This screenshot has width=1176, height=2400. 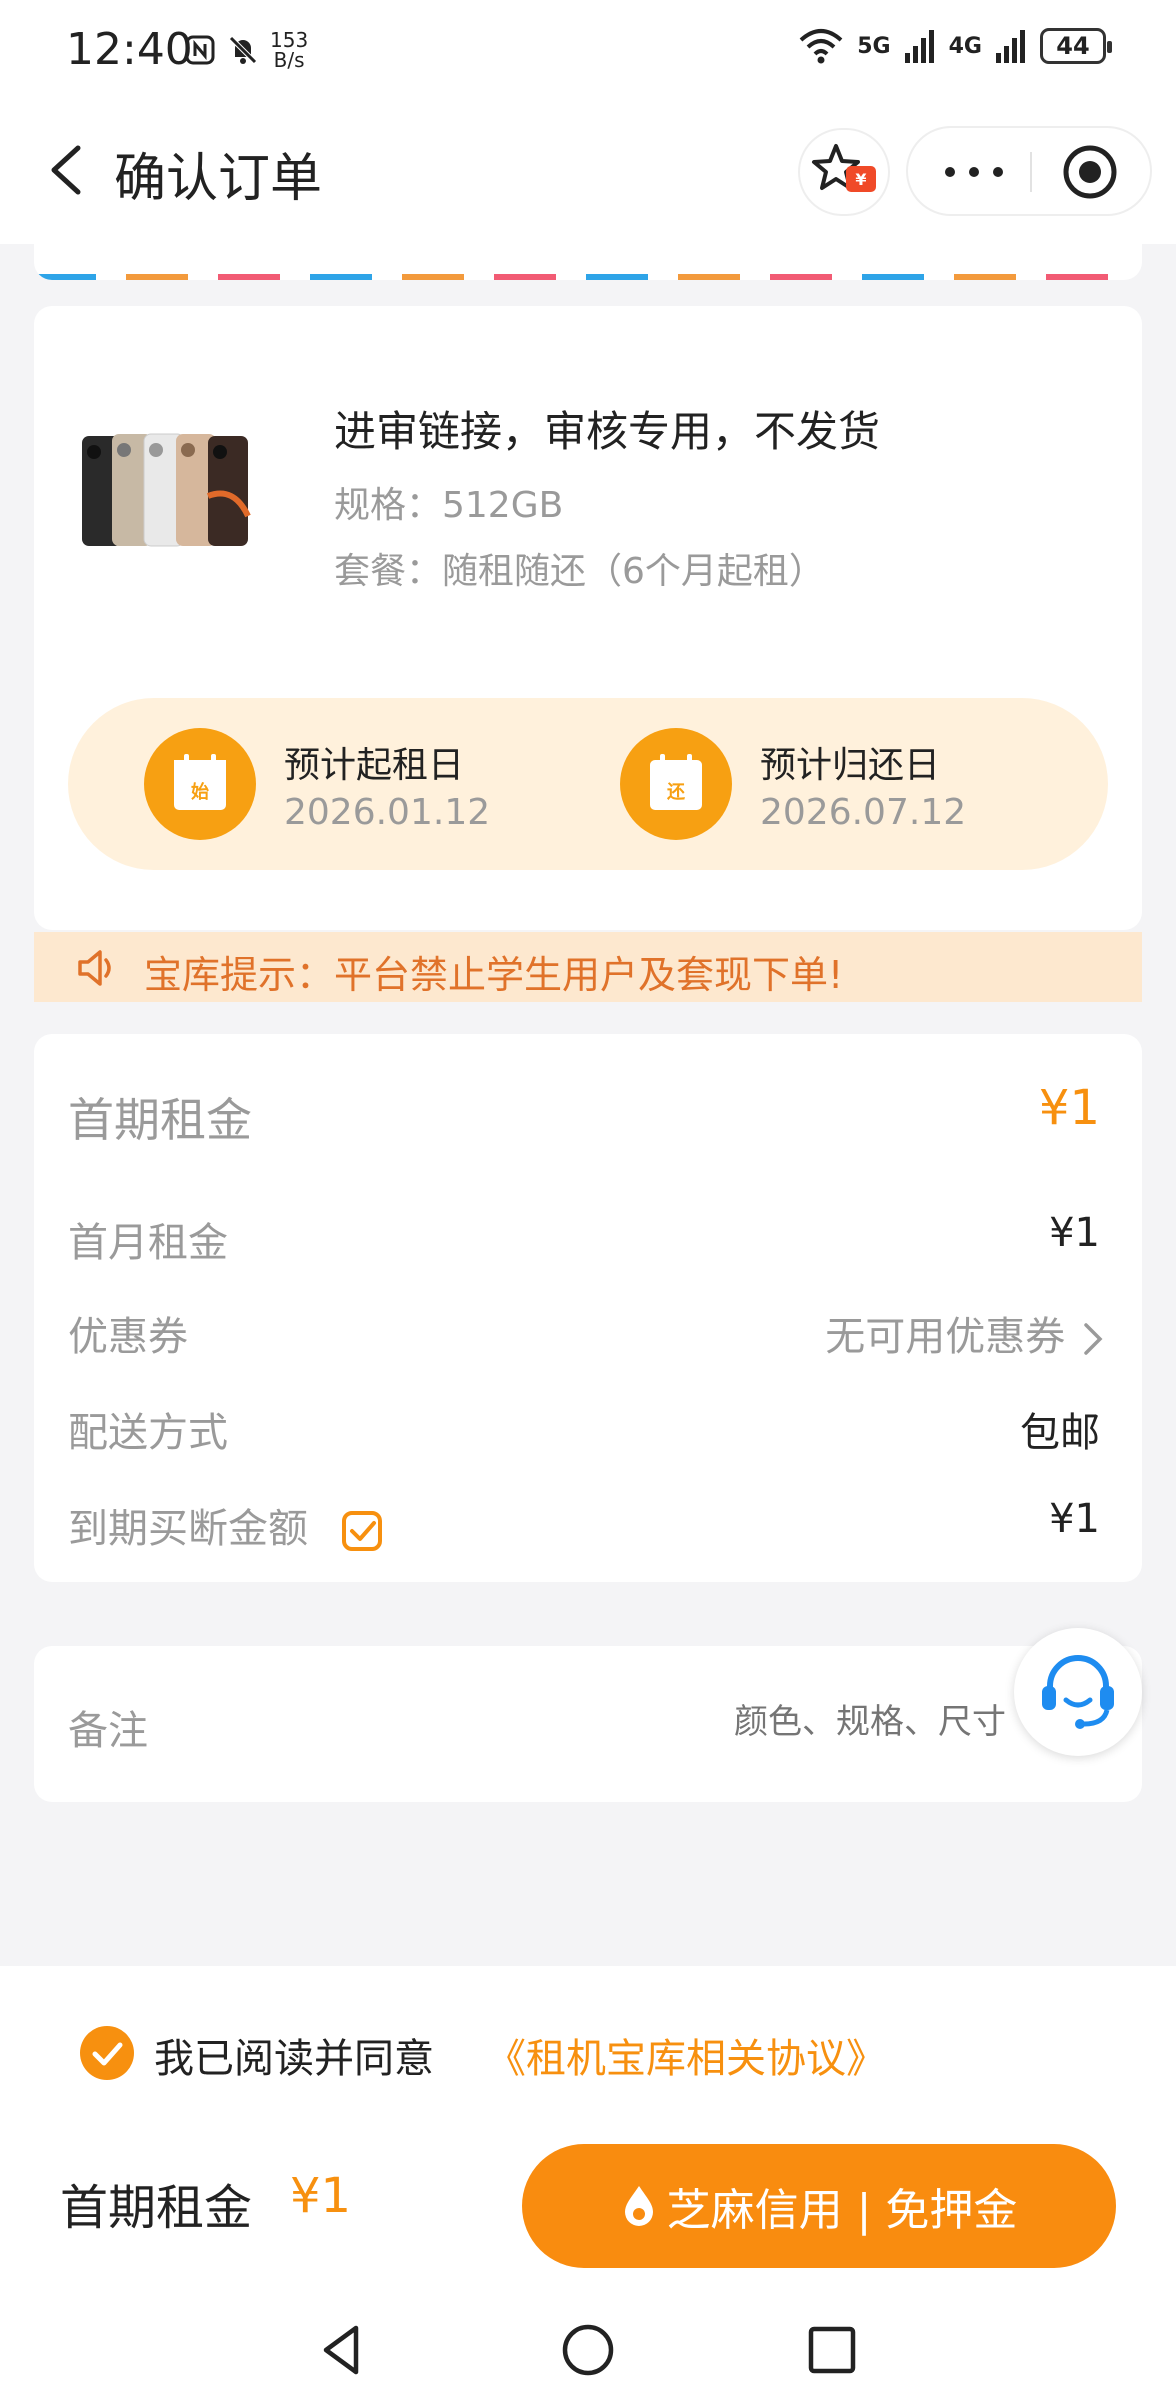 What do you see at coordinates (362, 1531) in the screenshot?
I see `checkbox-checked-icon` at bounding box center [362, 1531].